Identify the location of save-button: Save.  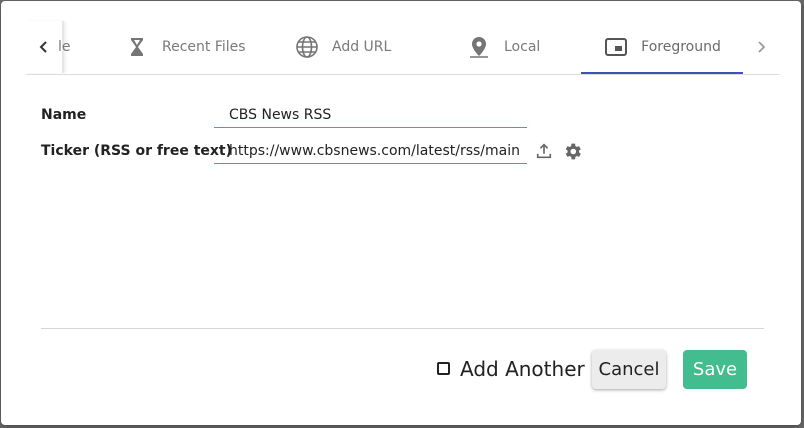
(715, 369).